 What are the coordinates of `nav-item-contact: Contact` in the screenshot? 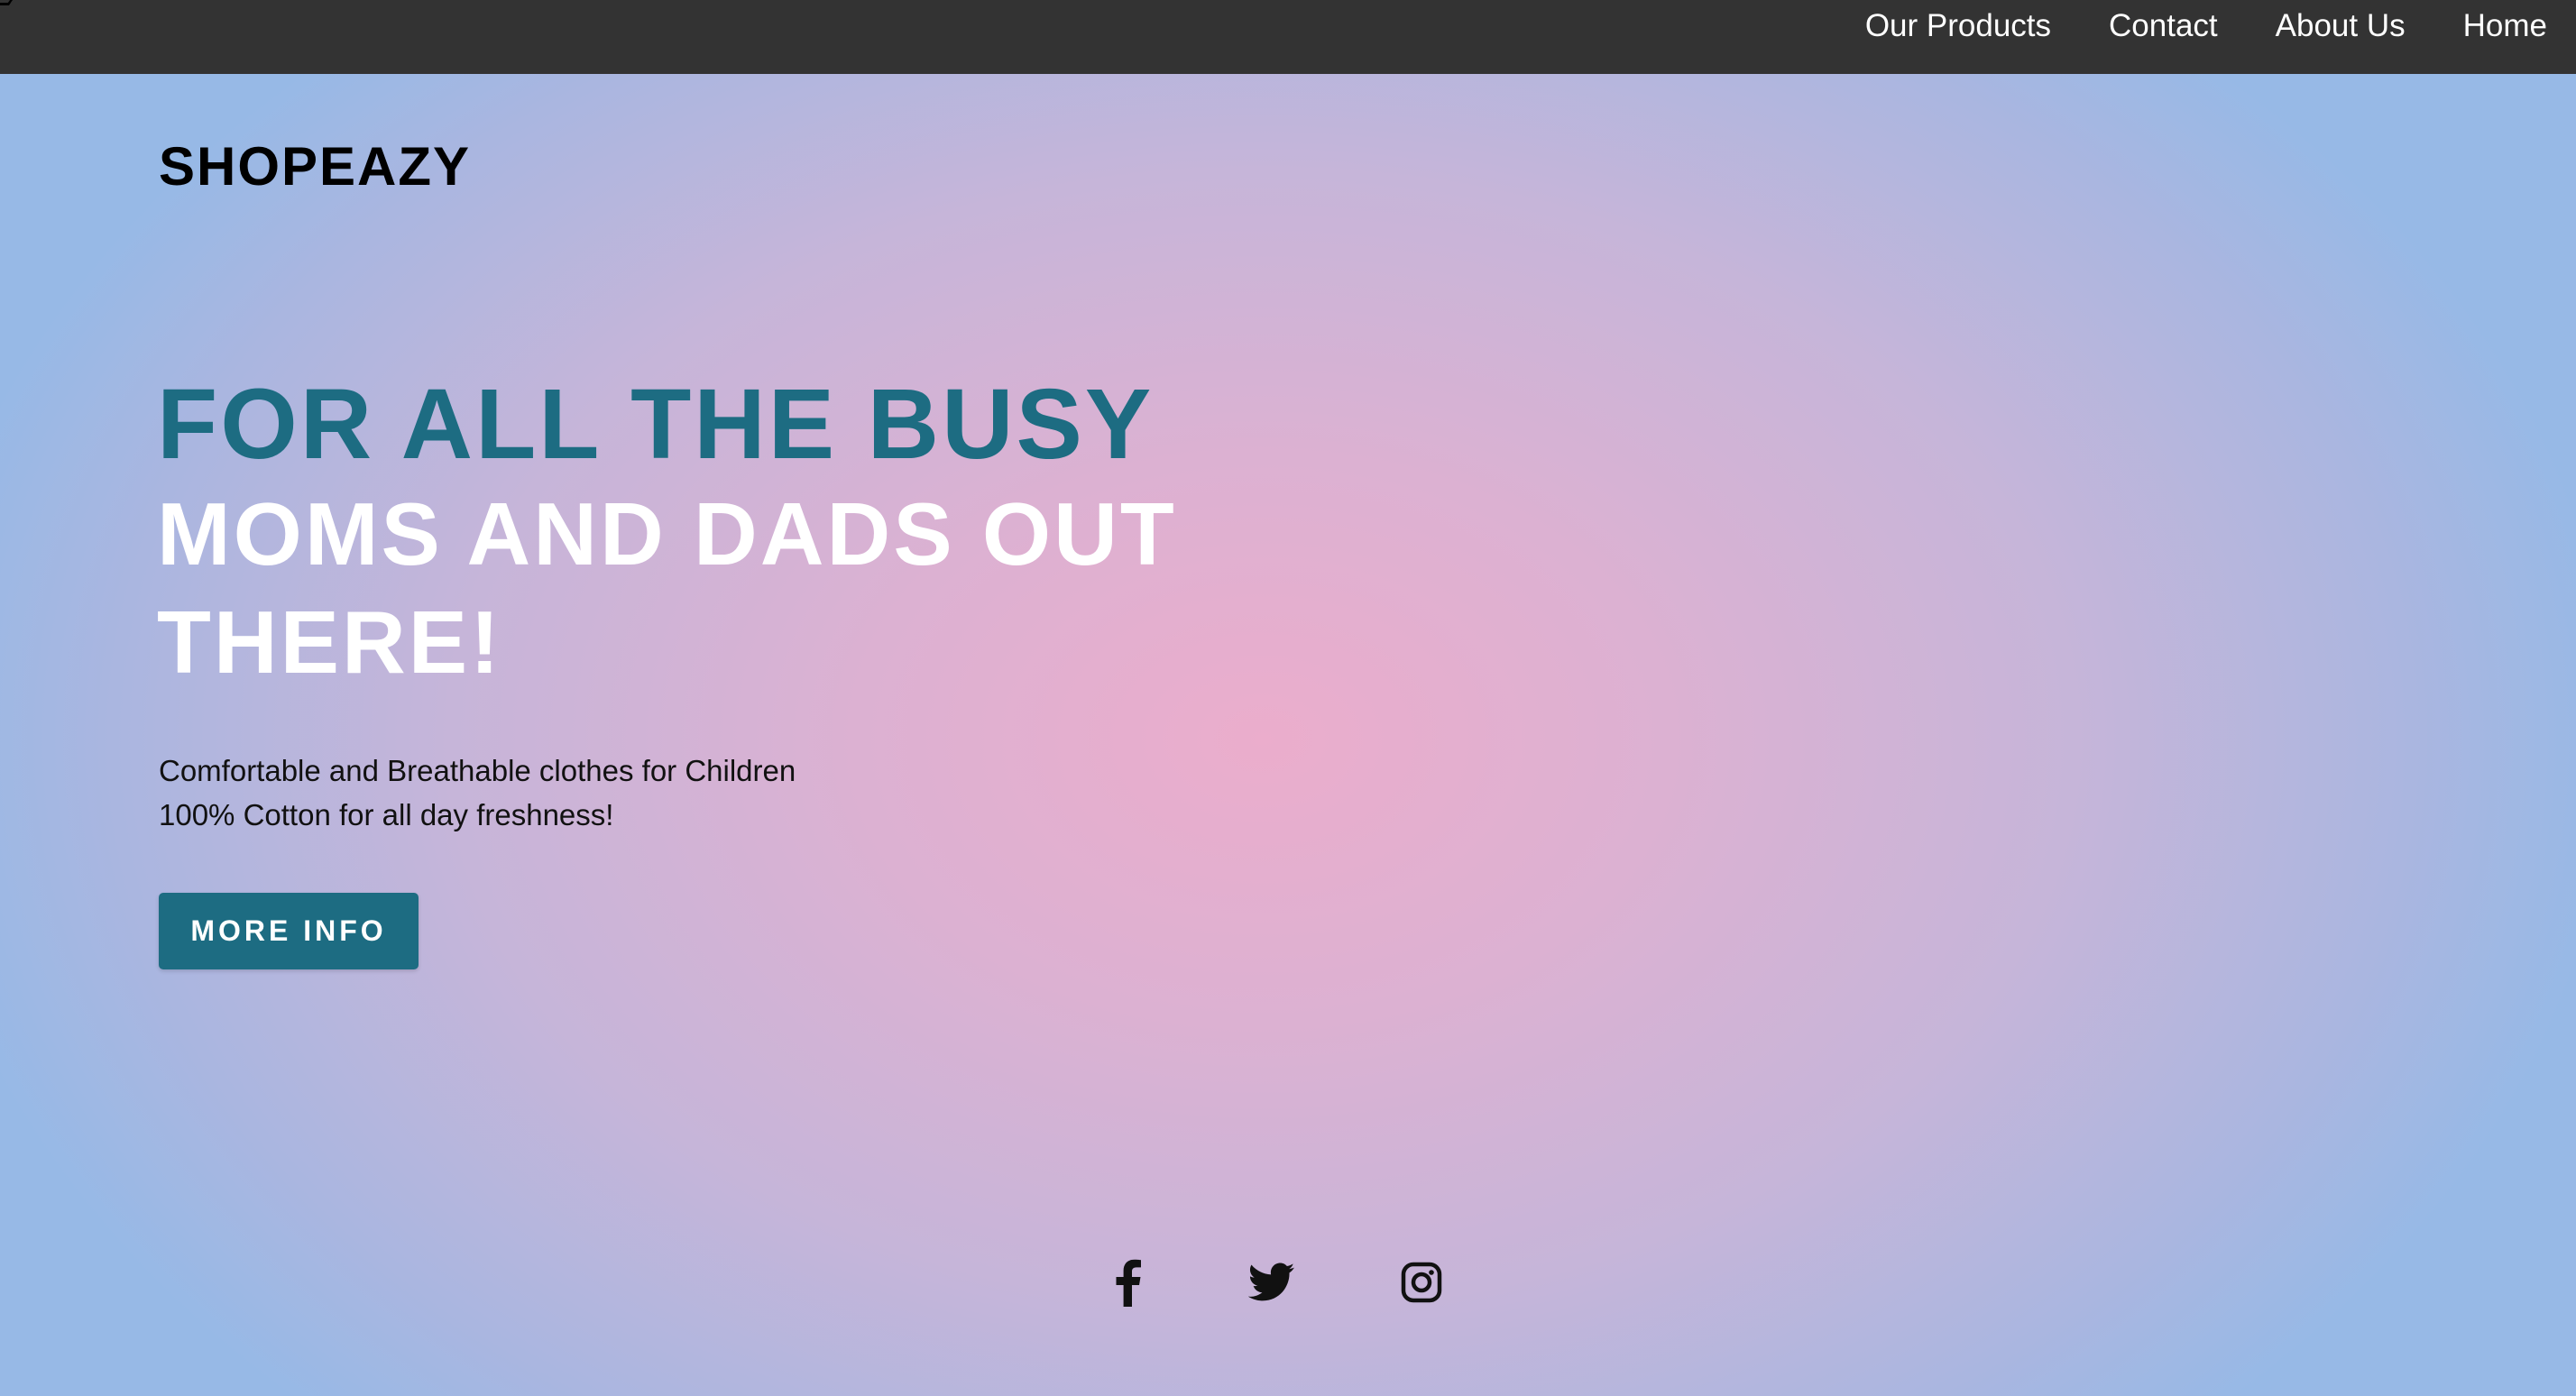 It's located at (2163, 26).